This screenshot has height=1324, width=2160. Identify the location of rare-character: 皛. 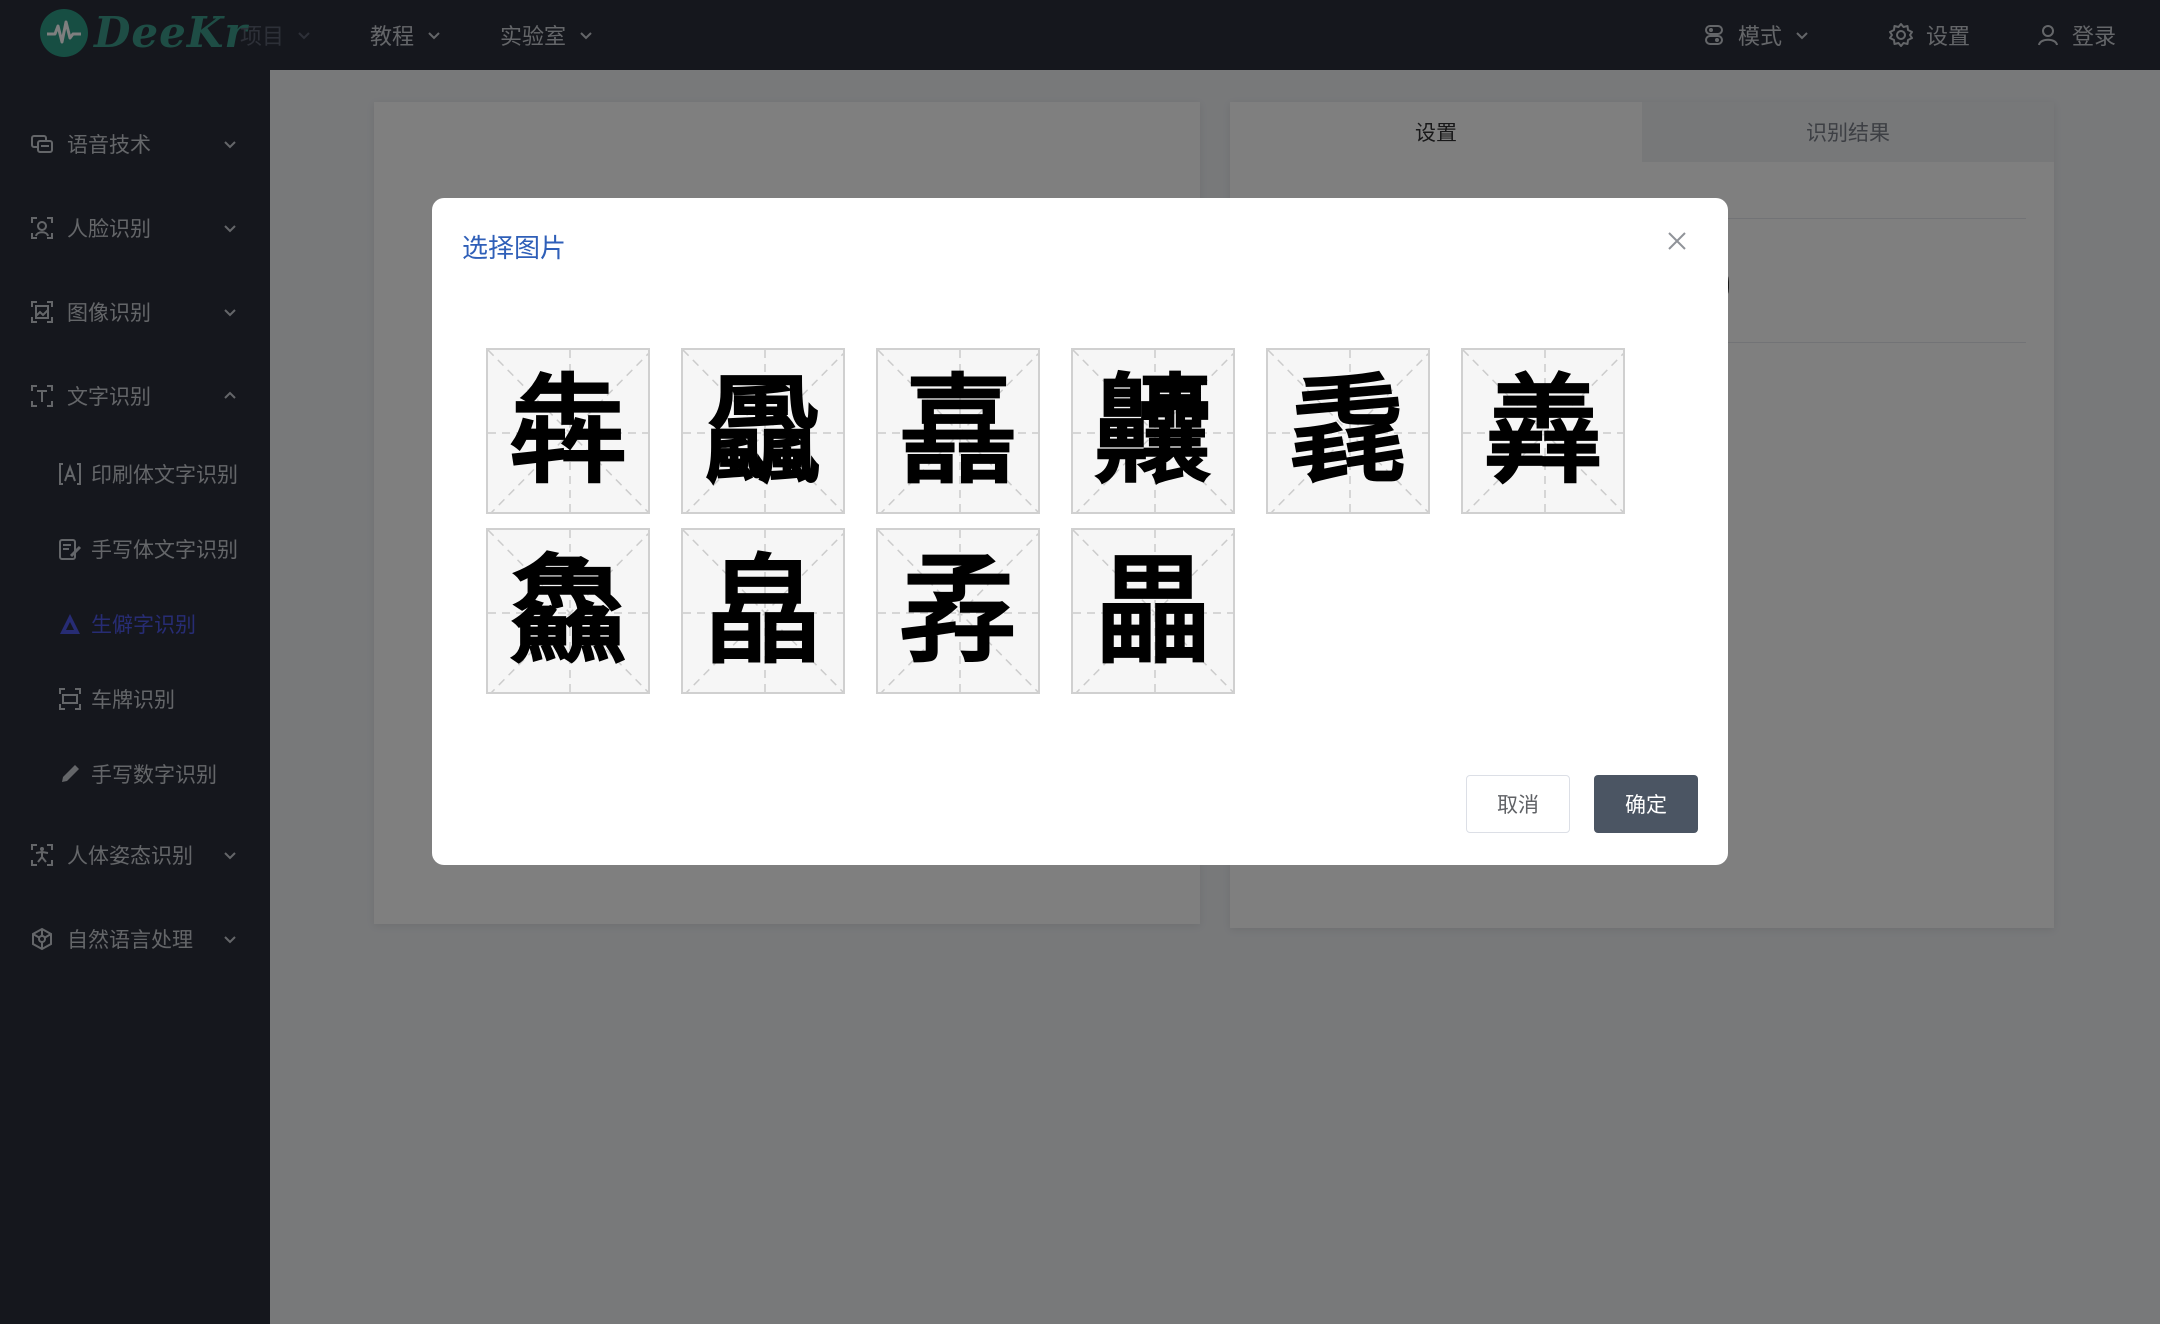
(762, 610).